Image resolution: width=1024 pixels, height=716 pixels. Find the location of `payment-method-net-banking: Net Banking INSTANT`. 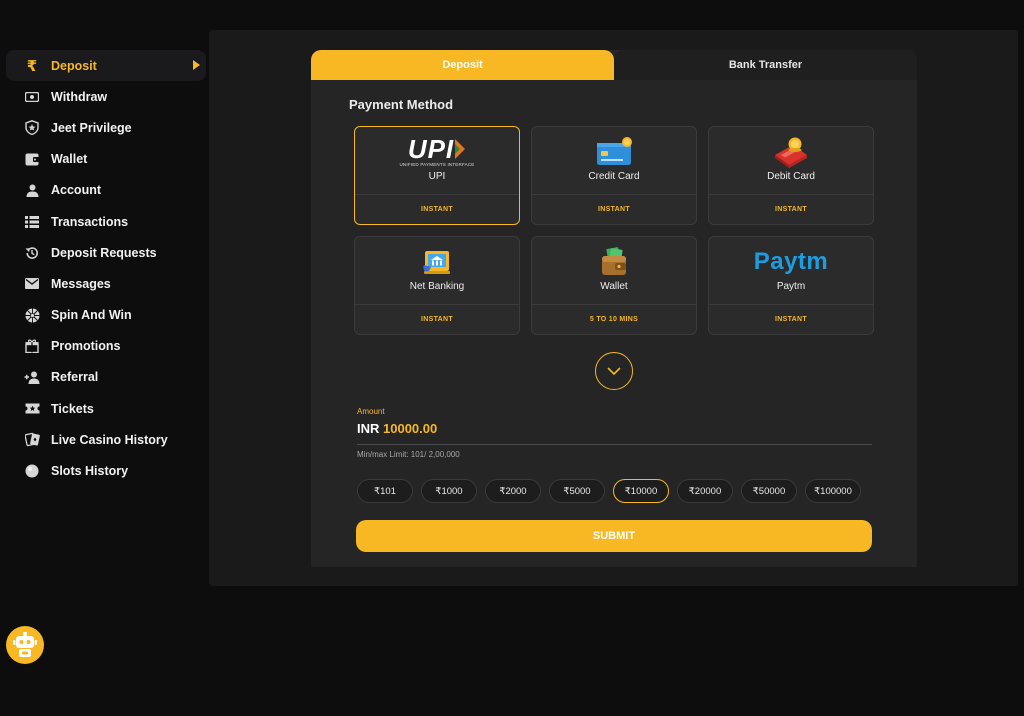

payment-method-net-banking: Net Banking INSTANT is located at coordinates (437, 285).